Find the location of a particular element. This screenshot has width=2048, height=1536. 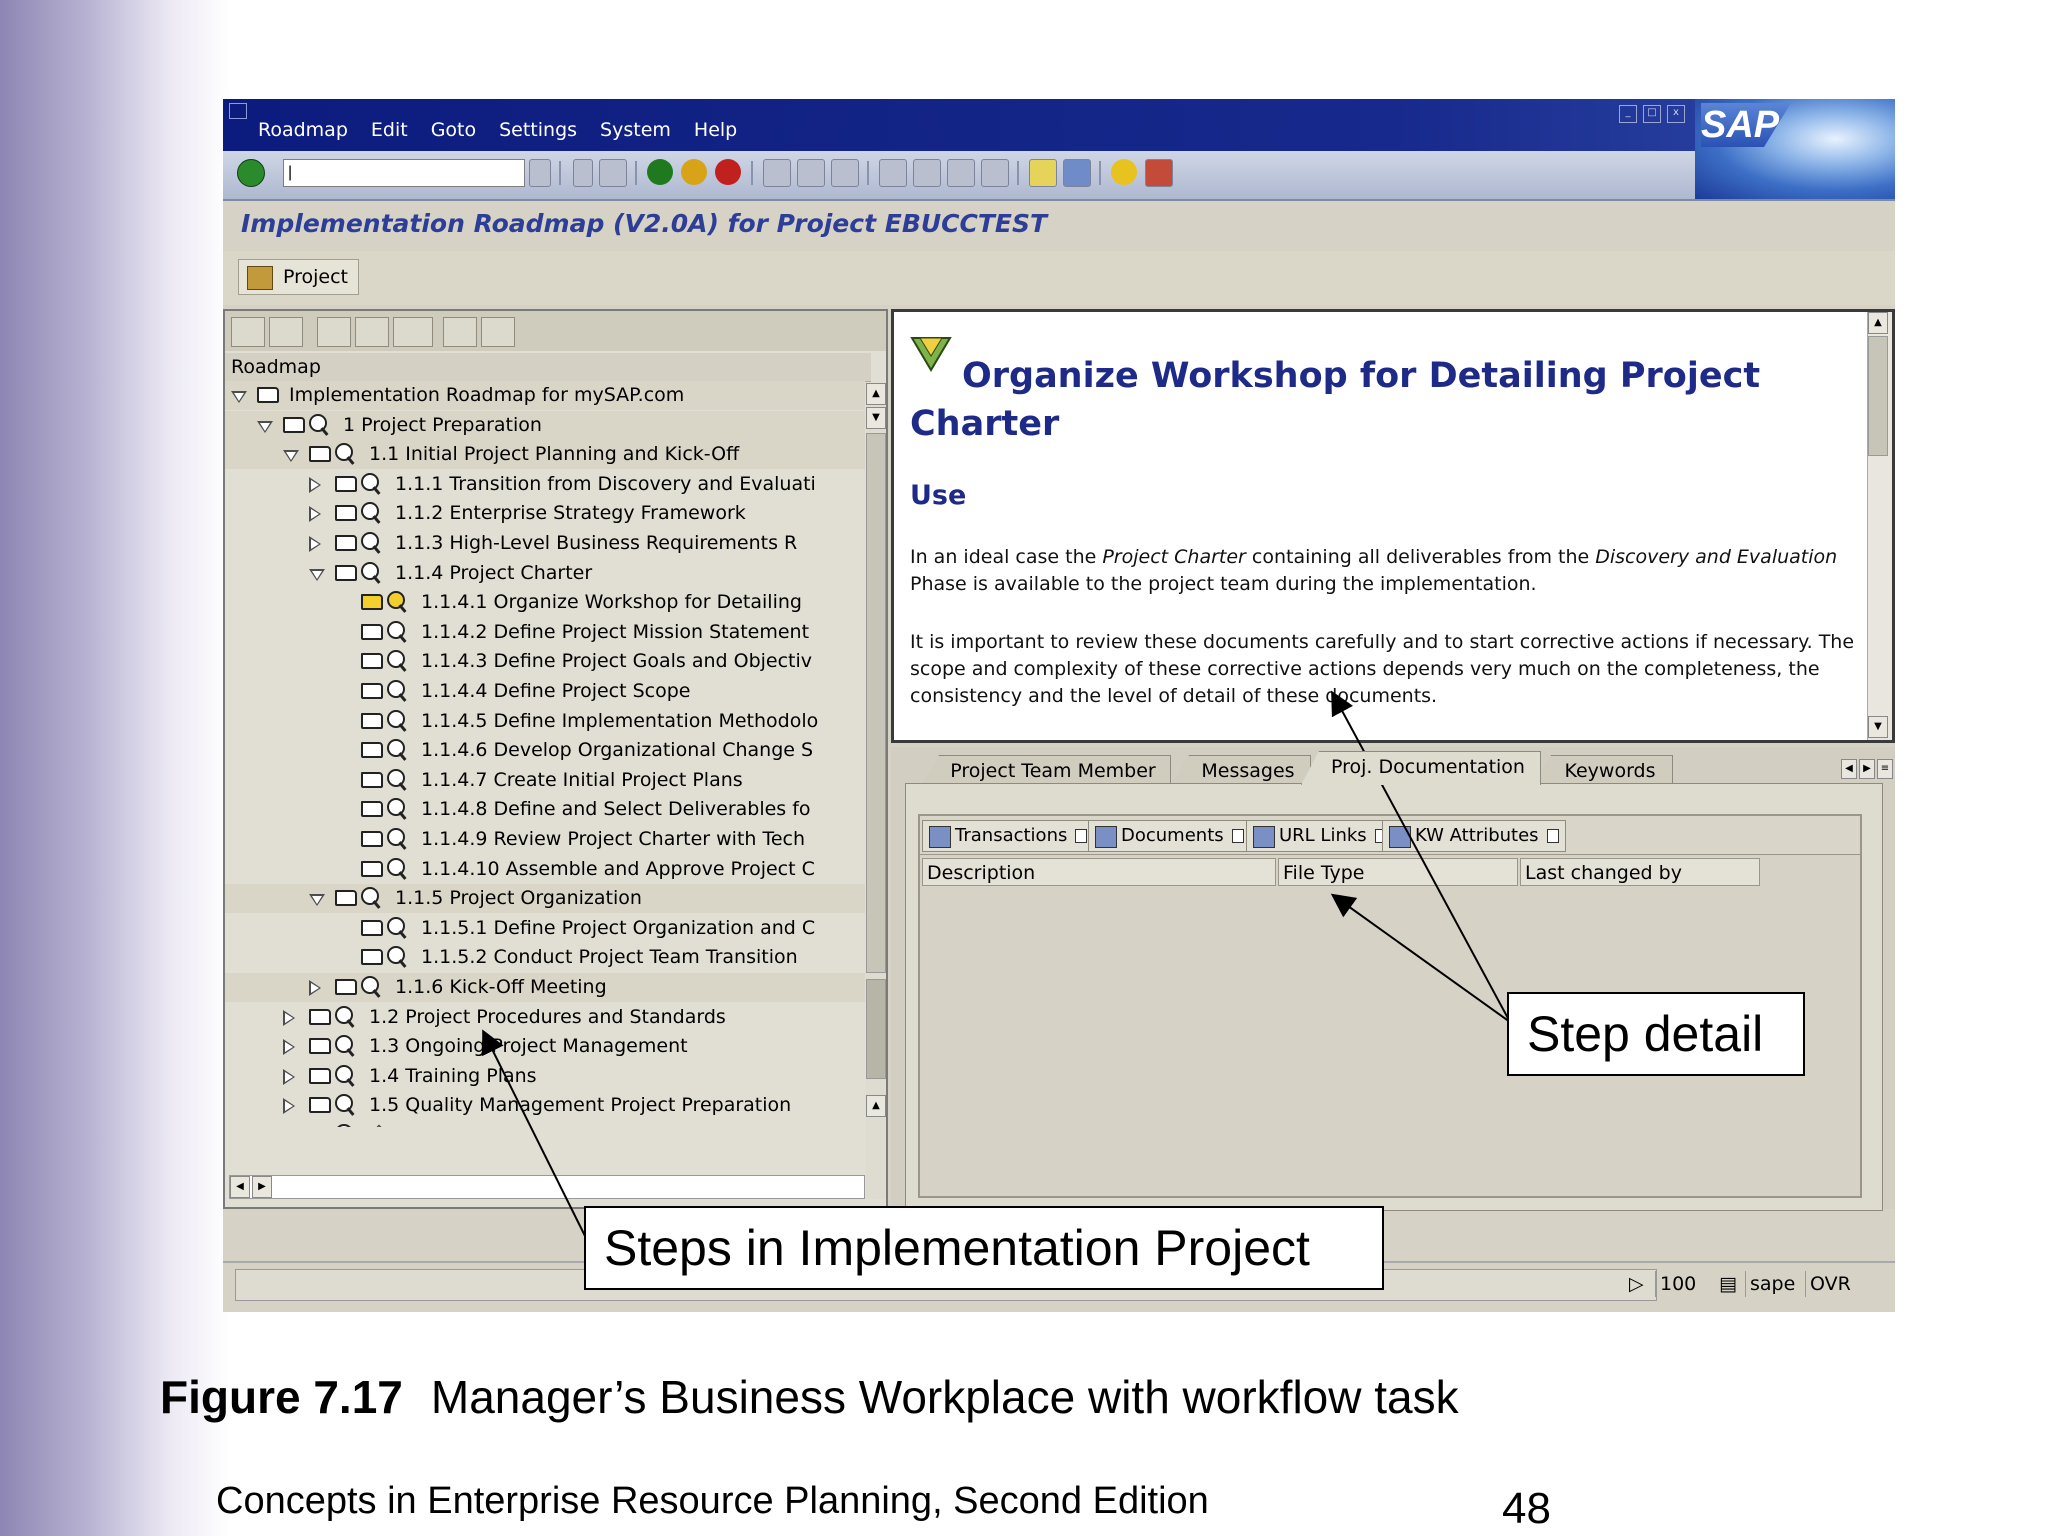

subtool-transactions-button: Transactions is located at coordinates (1008, 836).